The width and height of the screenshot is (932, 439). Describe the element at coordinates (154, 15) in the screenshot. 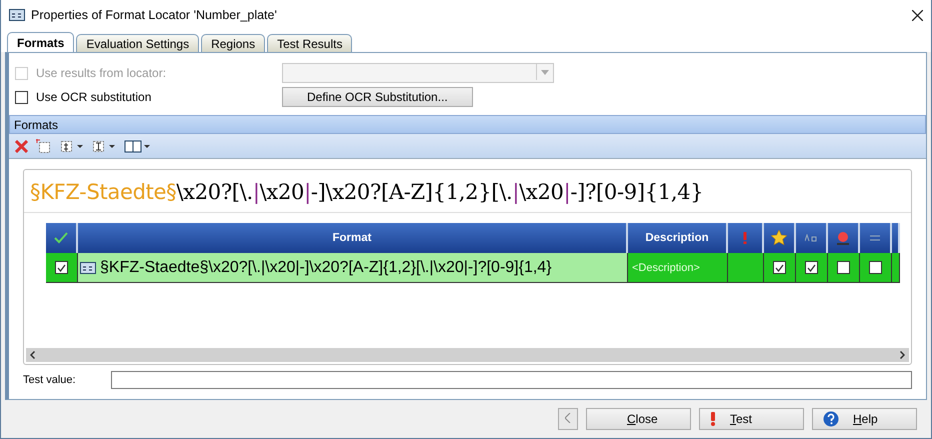

I see `window-title: Properties of Format Locator 'Number_plate'` at that location.